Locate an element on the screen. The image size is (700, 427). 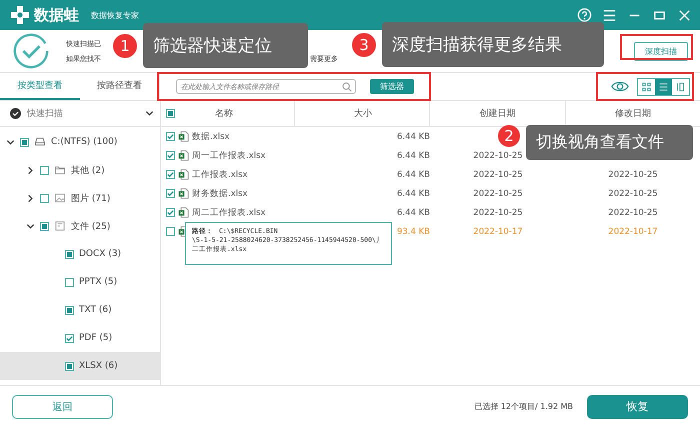
check-badge-icon is located at coordinates (15, 113).